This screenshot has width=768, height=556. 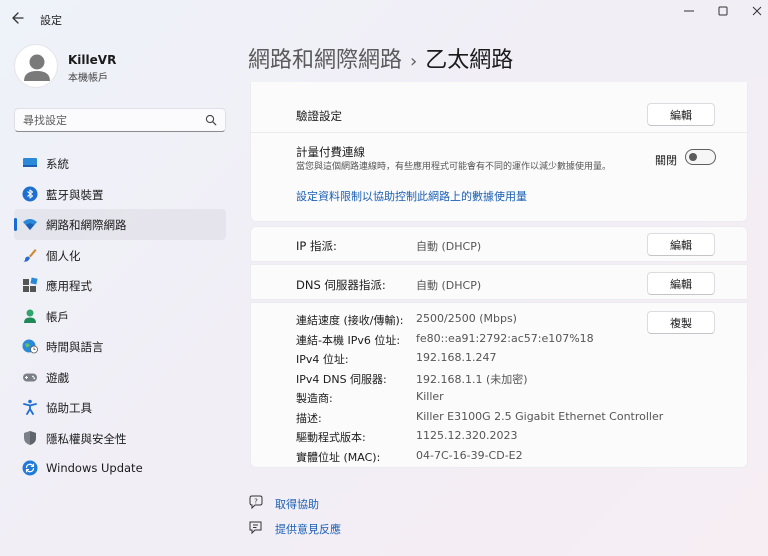 What do you see at coordinates (322, 359) in the screenshot?
I see `property-label: IPv4 位址:` at bounding box center [322, 359].